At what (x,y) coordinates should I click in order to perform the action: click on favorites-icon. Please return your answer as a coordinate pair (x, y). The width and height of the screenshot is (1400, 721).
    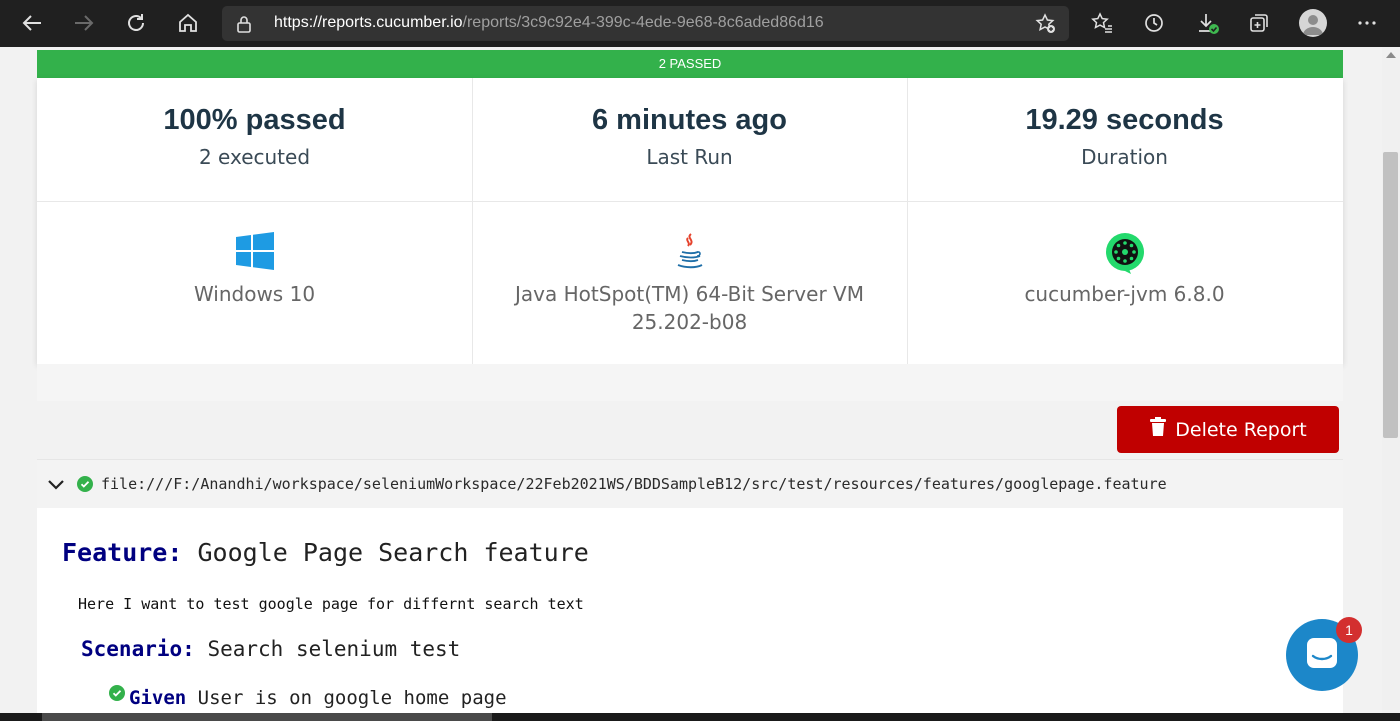
    Looking at the image, I should click on (1102, 23).